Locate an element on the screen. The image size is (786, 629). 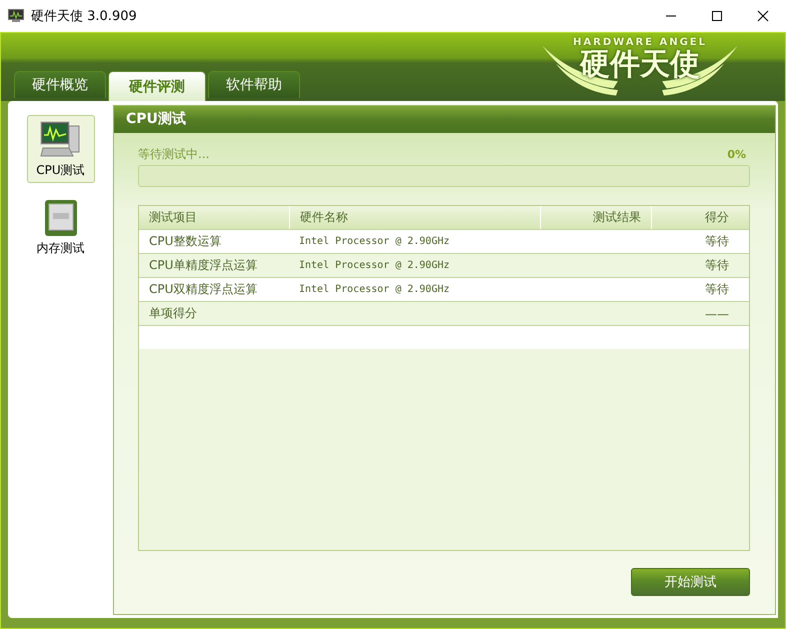
column-header: 测试项目 is located at coordinates (214, 217).